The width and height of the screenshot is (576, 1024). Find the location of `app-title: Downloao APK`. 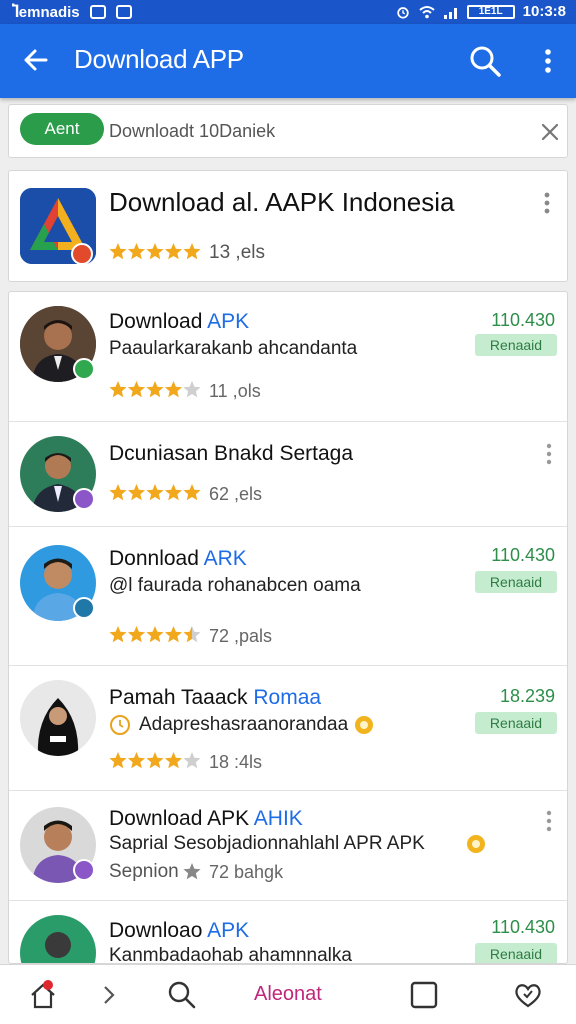

app-title: Downloao APK is located at coordinates (179, 930).